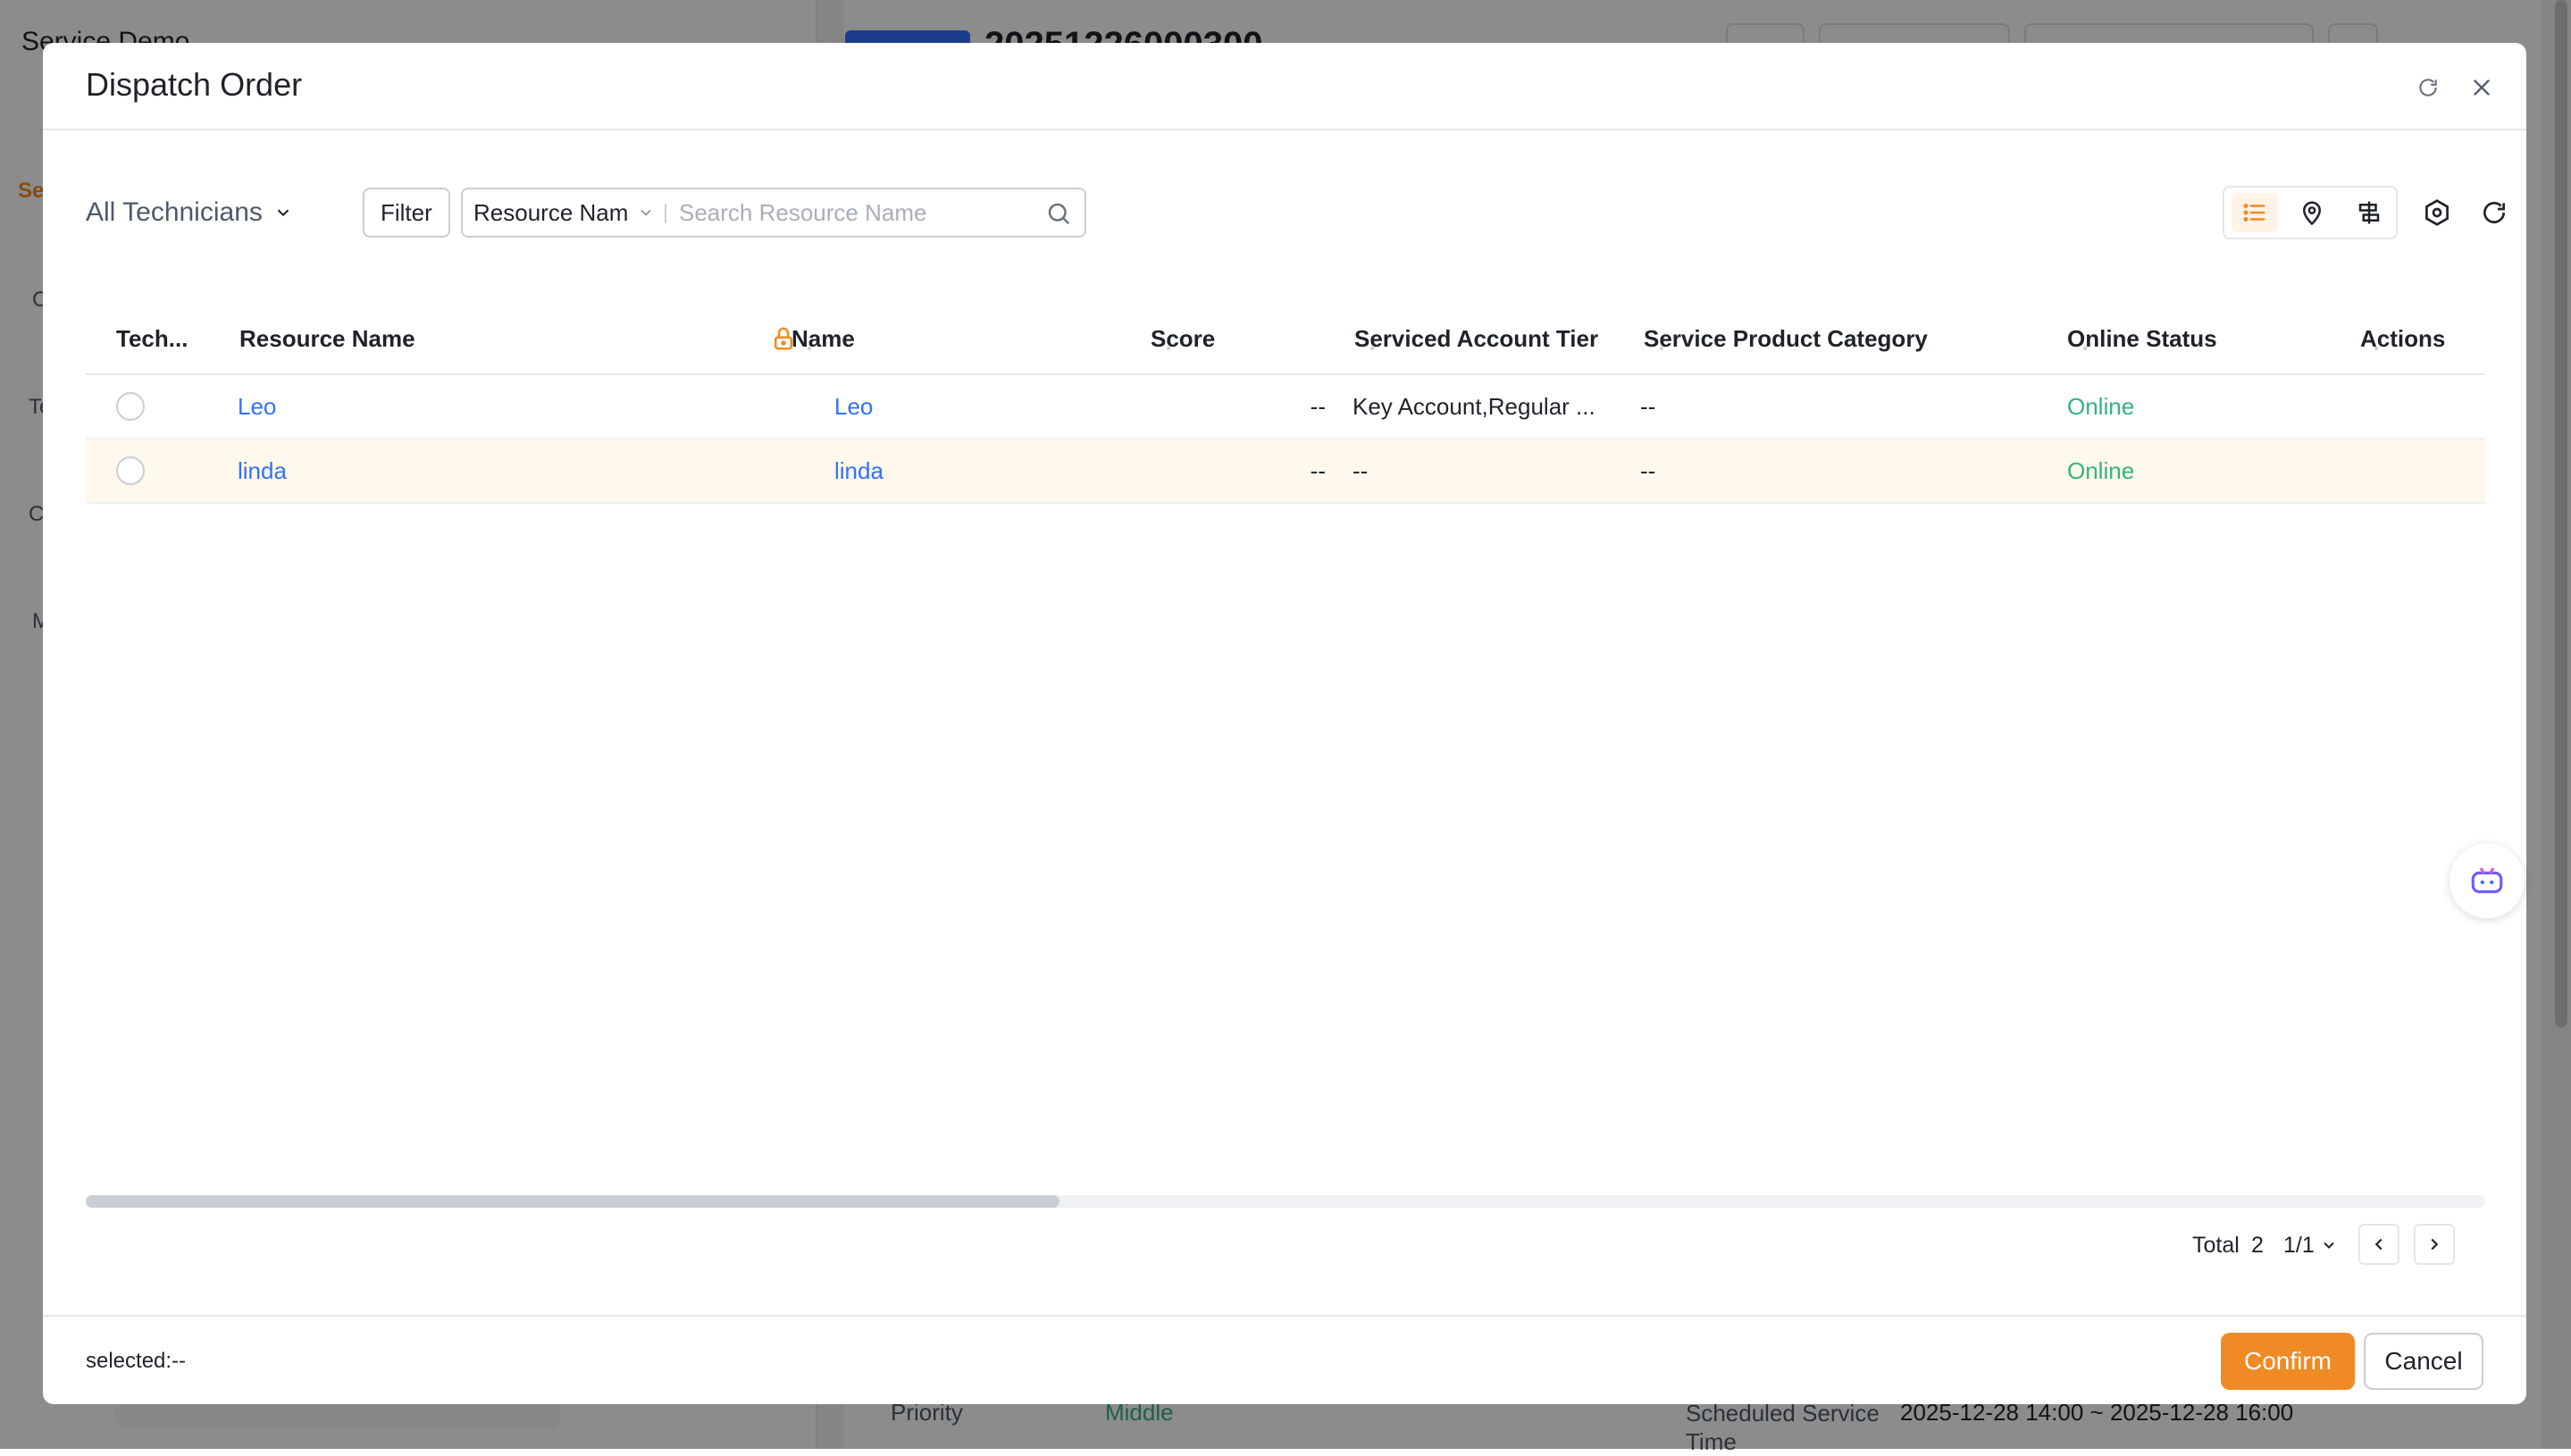 The image size is (2571, 1456). Describe the element at coordinates (1284, 86) in the screenshot. I see `dialog-header: Dispatch Order` at that location.